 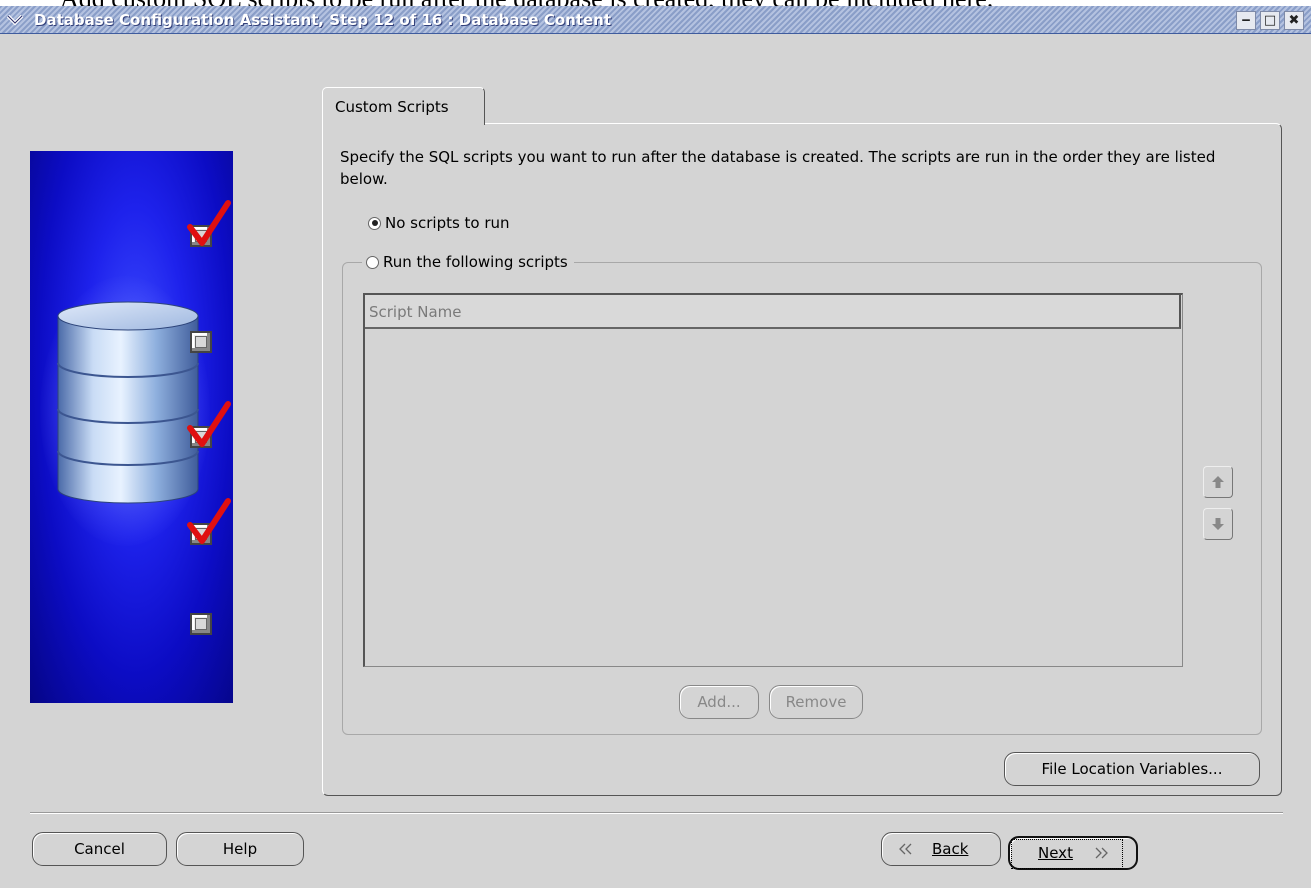 I want to click on script-name-column-header: Script Name, so click(x=773, y=312).